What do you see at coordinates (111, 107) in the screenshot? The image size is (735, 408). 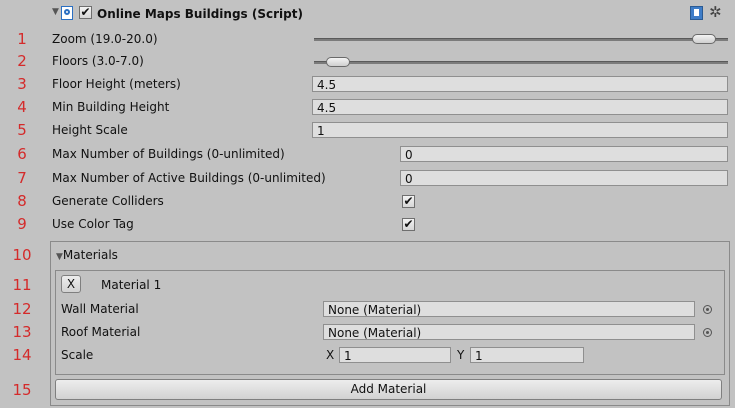 I see `min-building-height-label: Min Building Height` at bounding box center [111, 107].